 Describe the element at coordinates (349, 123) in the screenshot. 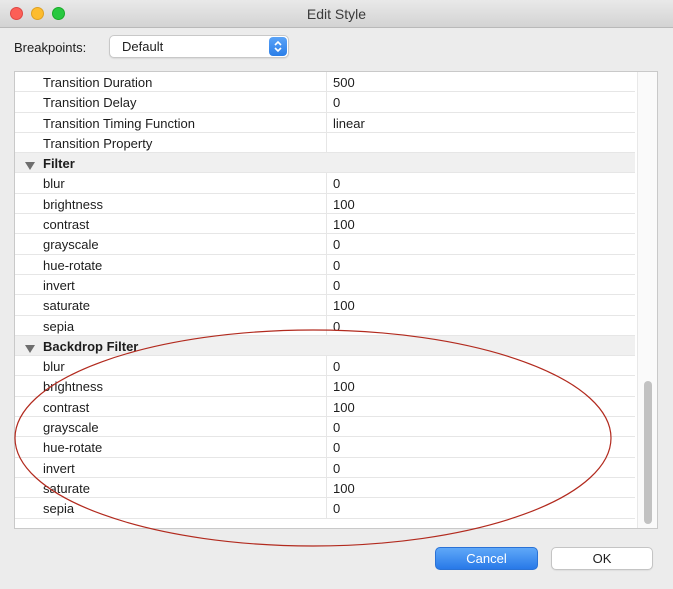

I see `property-value: linear` at that location.